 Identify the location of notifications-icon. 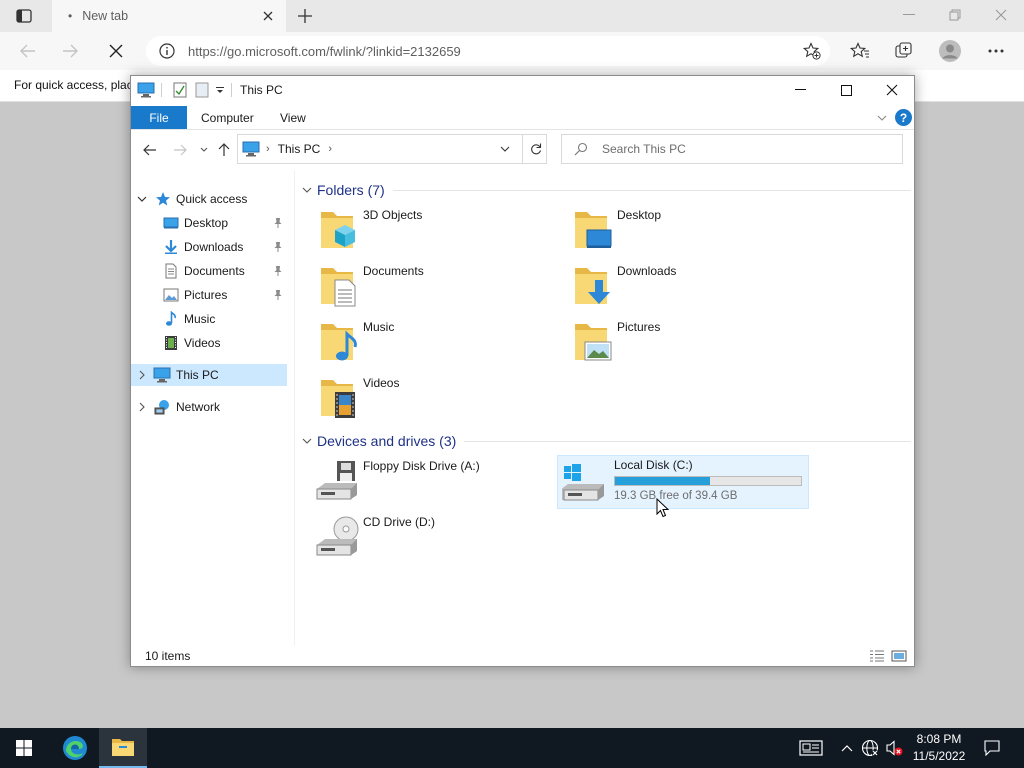
(992, 748).